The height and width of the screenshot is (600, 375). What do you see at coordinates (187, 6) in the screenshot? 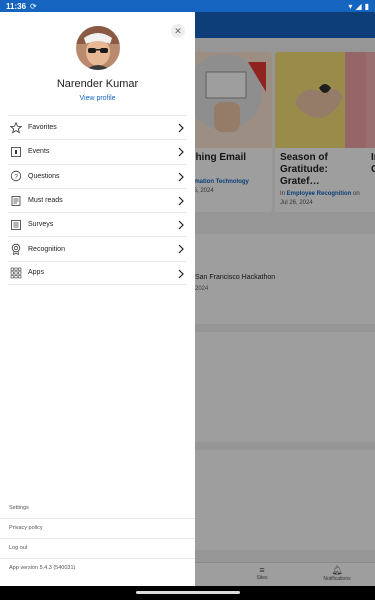
I see `status-bar: 11:36 ⟳ ▾ ◢ ▮` at bounding box center [187, 6].